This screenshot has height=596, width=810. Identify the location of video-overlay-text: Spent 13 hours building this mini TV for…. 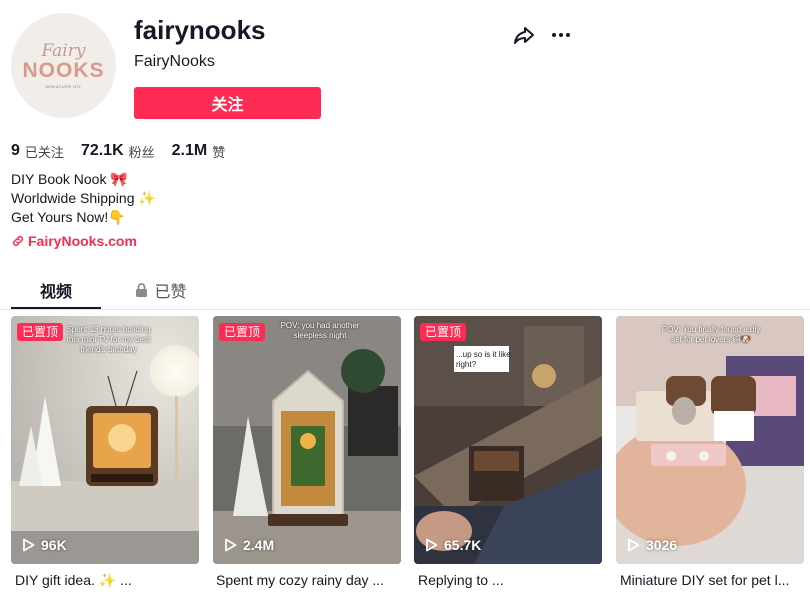
(108, 339).